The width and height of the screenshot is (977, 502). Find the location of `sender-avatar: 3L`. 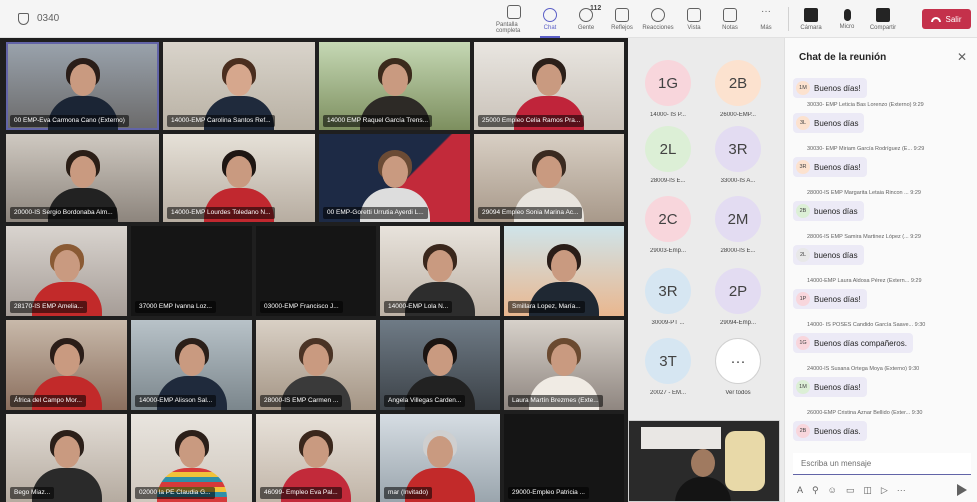

sender-avatar: 3L is located at coordinates (803, 123).